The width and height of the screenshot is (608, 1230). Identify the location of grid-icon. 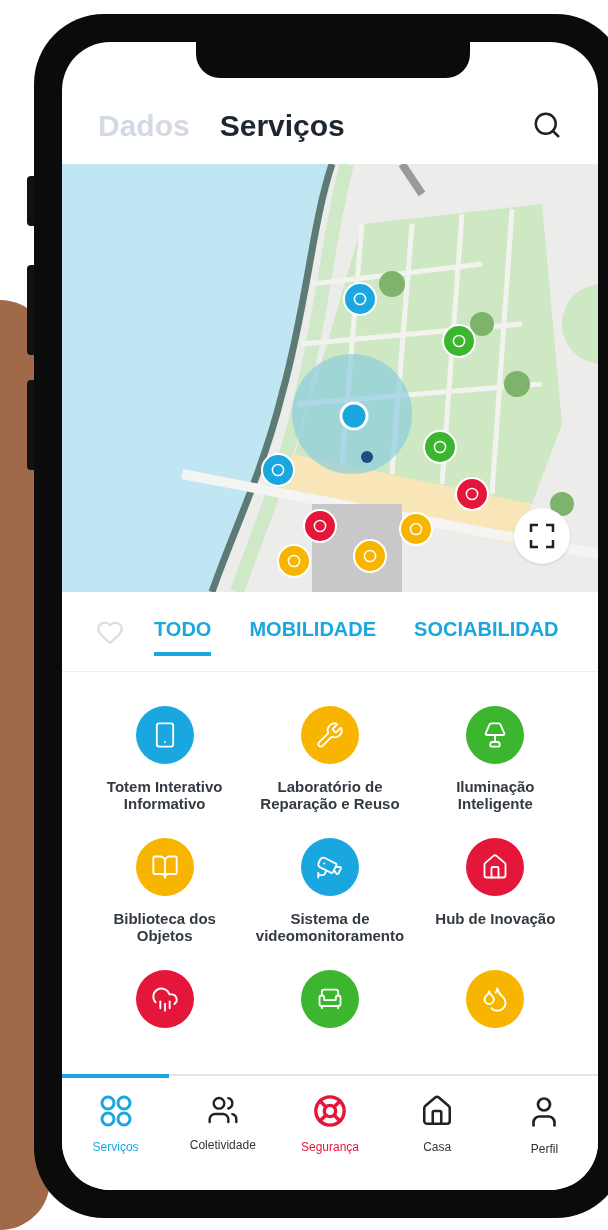
(115, 1111).